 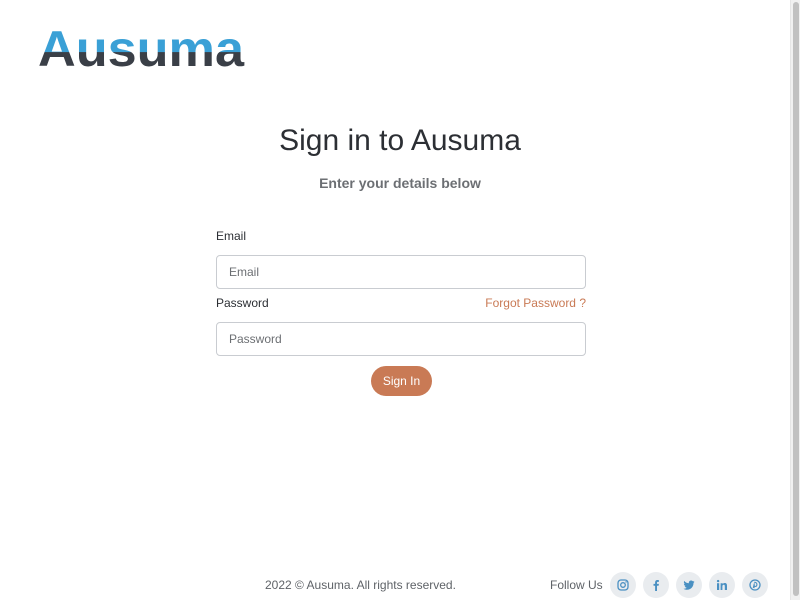 What do you see at coordinates (401, 381) in the screenshot?
I see `sign-in-button: Sign In` at bounding box center [401, 381].